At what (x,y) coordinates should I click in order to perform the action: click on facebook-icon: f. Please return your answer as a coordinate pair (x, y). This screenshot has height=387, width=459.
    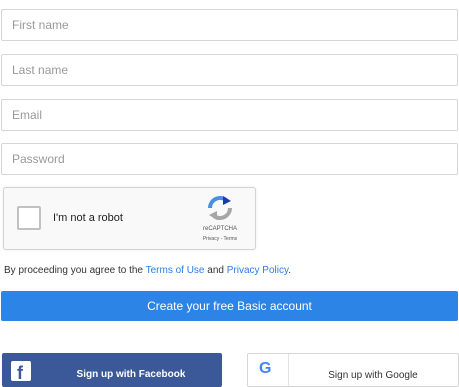
    Looking at the image, I should click on (21, 372).